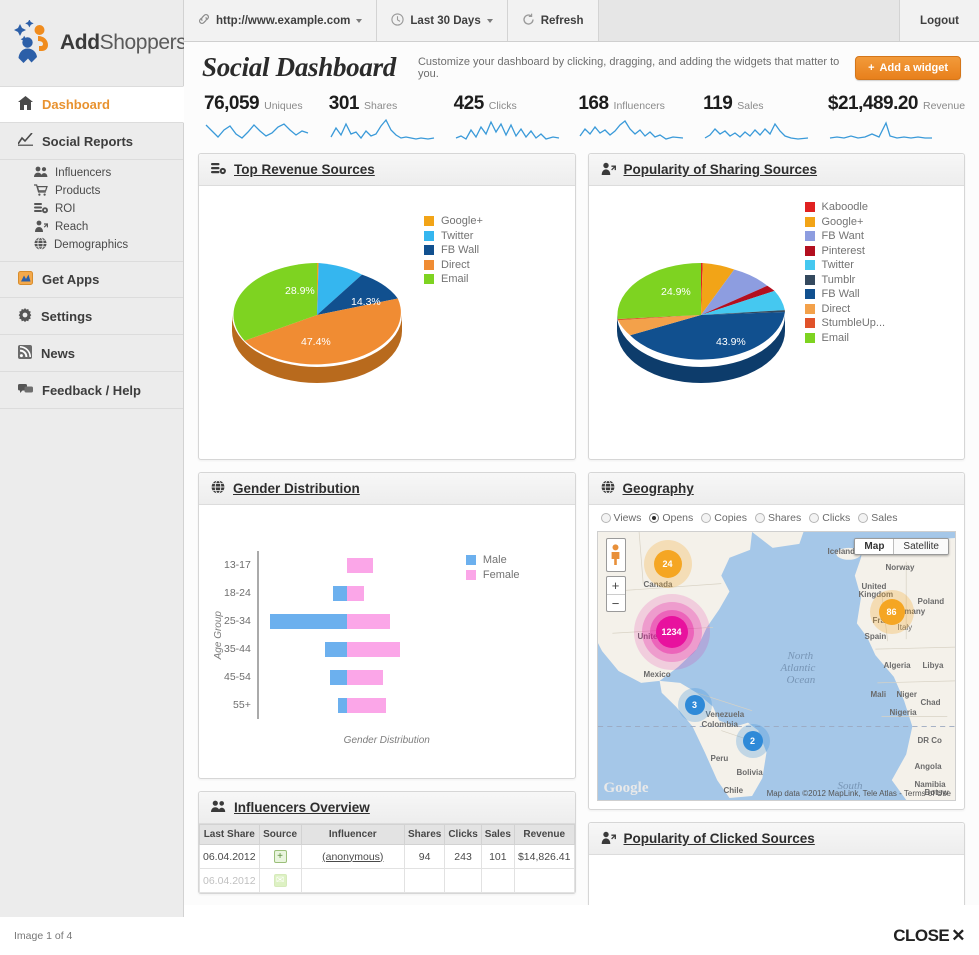  I want to click on col-sales: Sales, so click(497, 834).